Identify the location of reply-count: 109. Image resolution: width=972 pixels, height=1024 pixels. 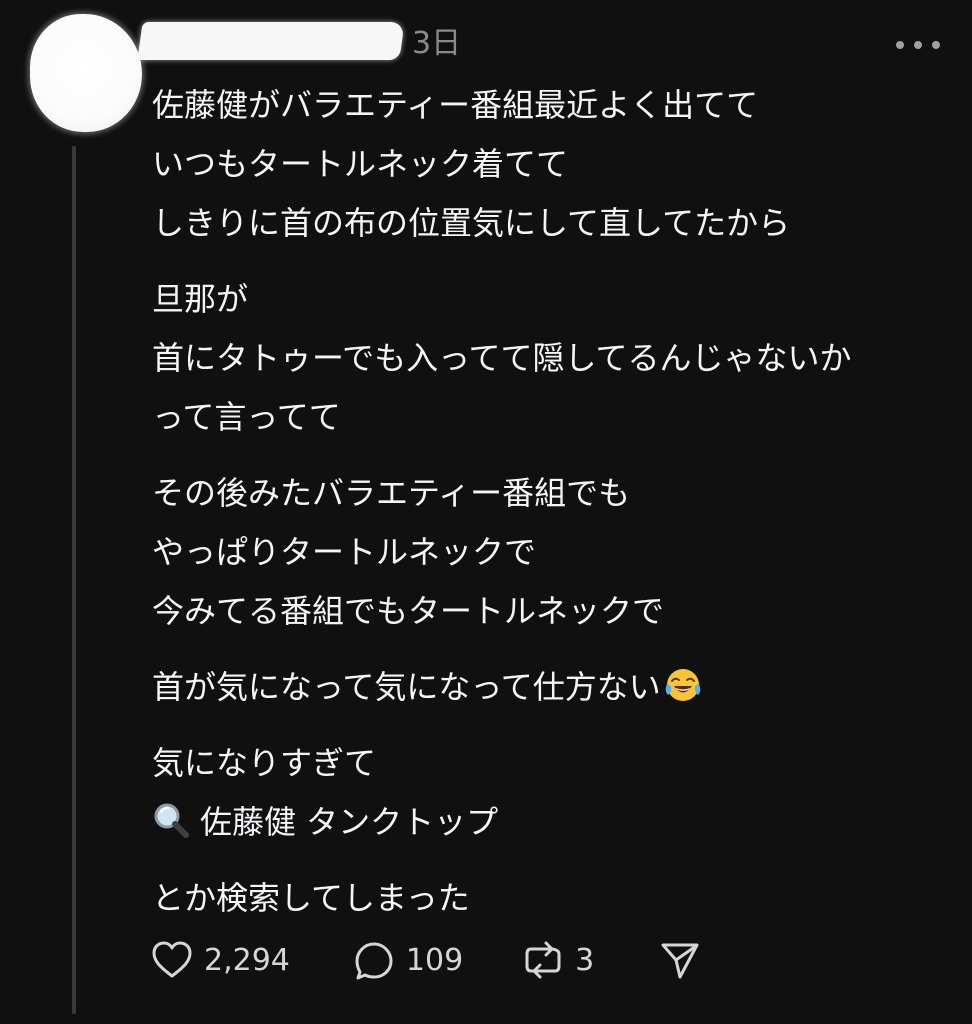
(434, 960).